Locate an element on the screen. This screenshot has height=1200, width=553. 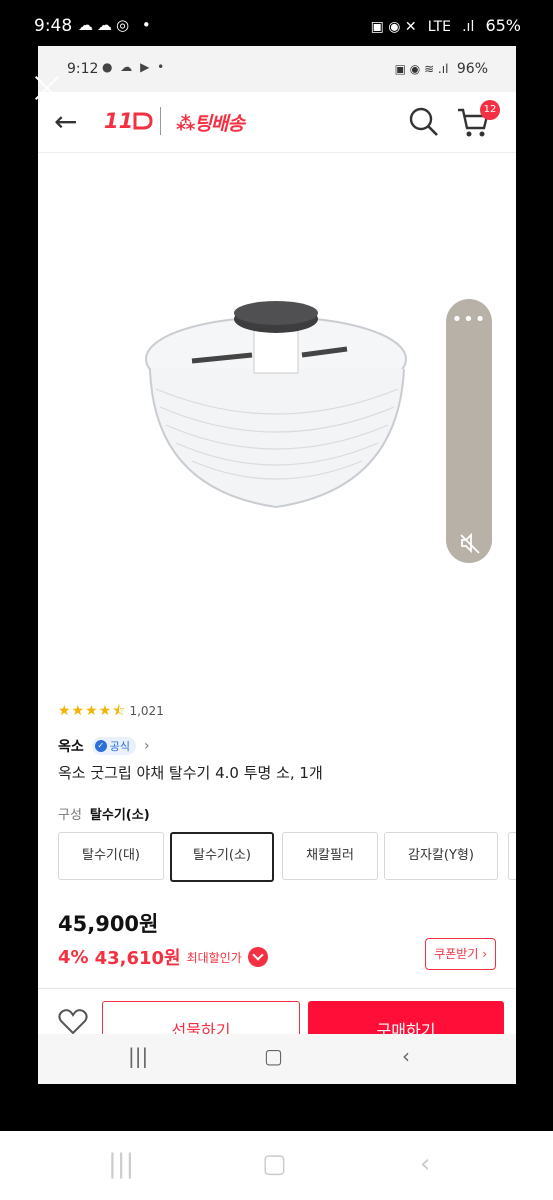
os-battery: 65% is located at coordinates (503, 25).